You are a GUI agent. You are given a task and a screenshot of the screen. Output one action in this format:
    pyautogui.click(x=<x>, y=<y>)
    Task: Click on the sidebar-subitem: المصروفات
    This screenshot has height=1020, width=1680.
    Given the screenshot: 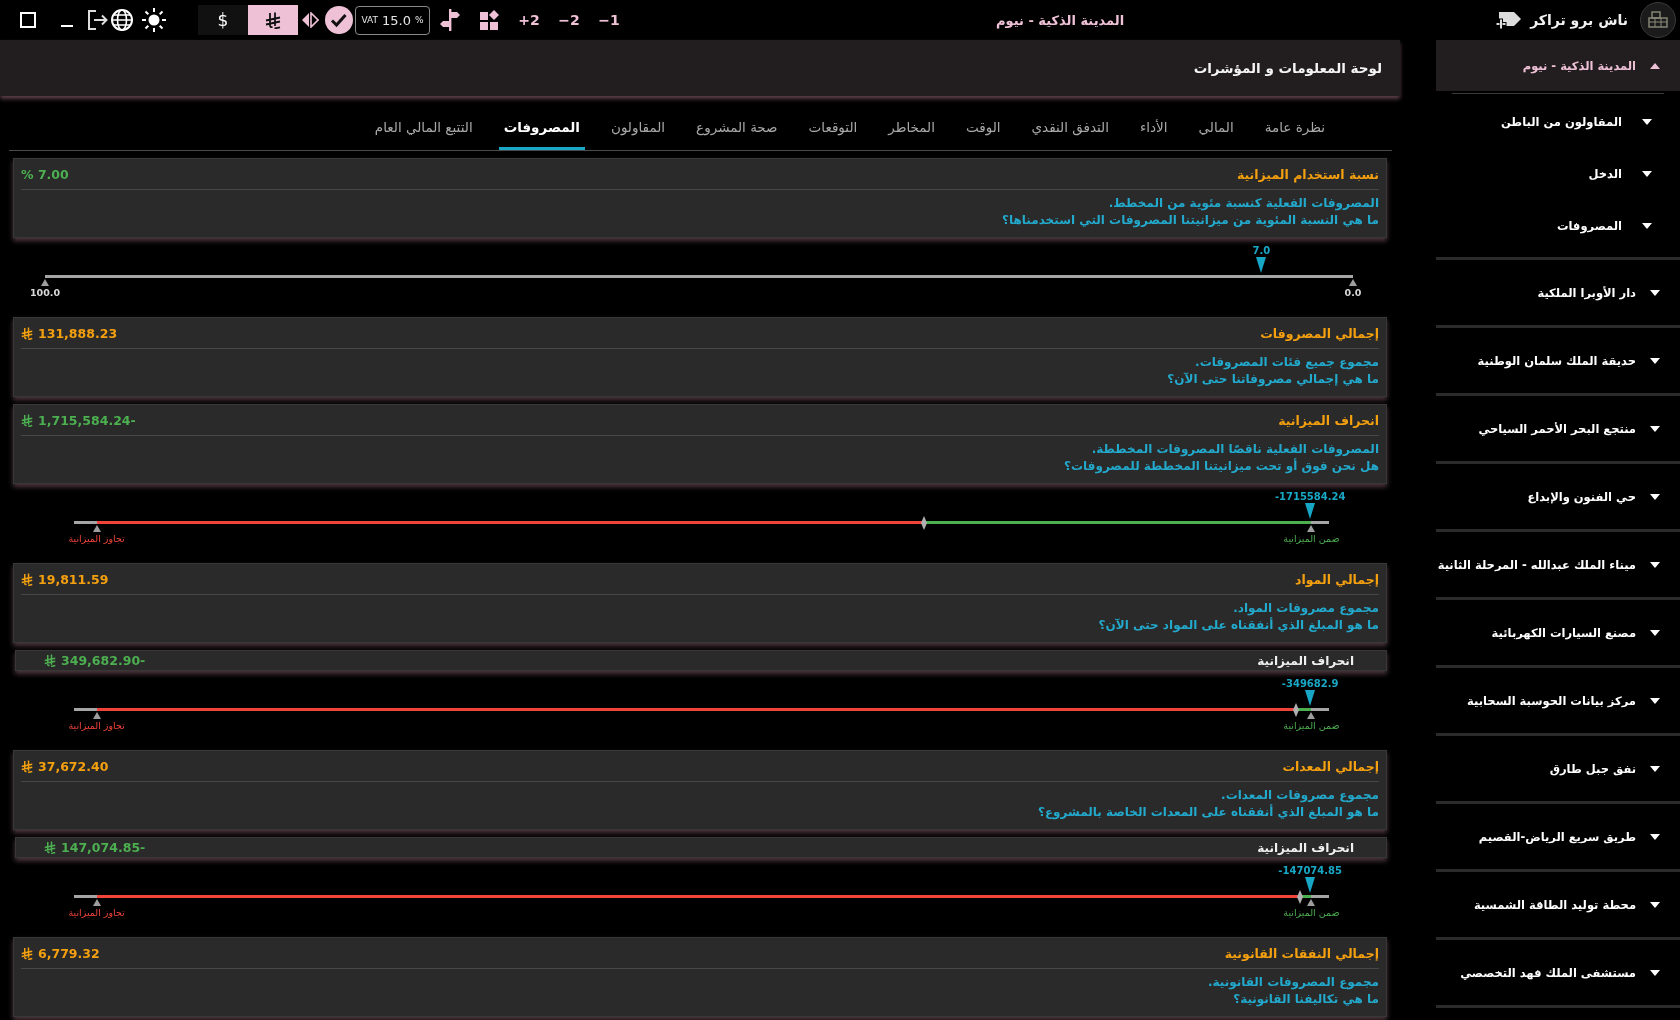 What is the action you would take?
    pyautogui.click(x=1558, y=226)
    